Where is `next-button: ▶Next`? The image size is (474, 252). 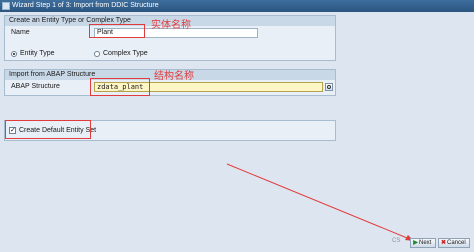 next-button: ▶Next is located at coordinates (423, 243).